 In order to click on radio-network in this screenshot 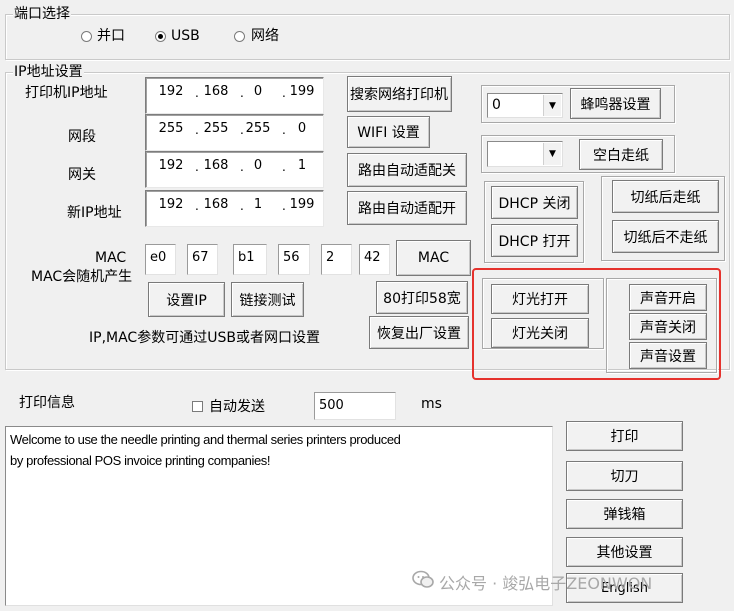, I will do `click(239, 36)`.